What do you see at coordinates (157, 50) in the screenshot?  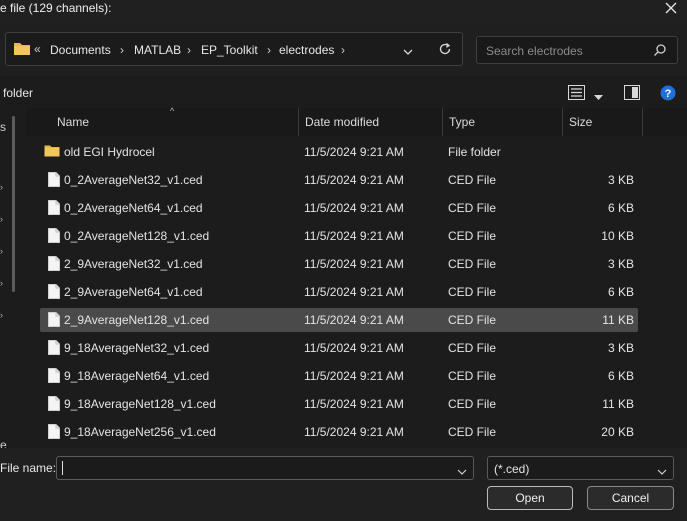 I see `breadcrumb-matlab: MATLAB` at bounding box center [157, 50].